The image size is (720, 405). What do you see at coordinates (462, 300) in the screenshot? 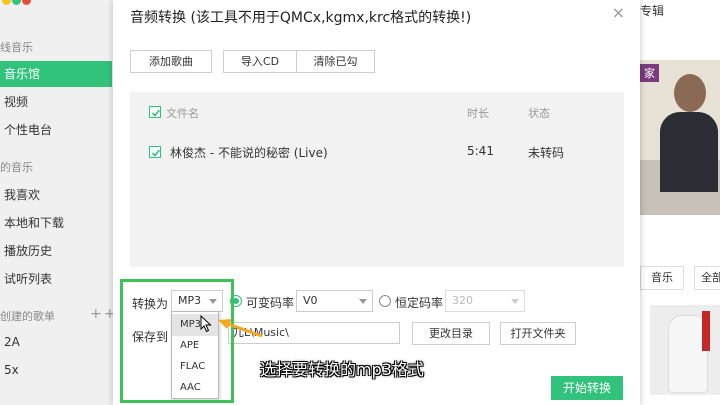
I see `cbr-select-value: 320` at bounding box center [462, 300].